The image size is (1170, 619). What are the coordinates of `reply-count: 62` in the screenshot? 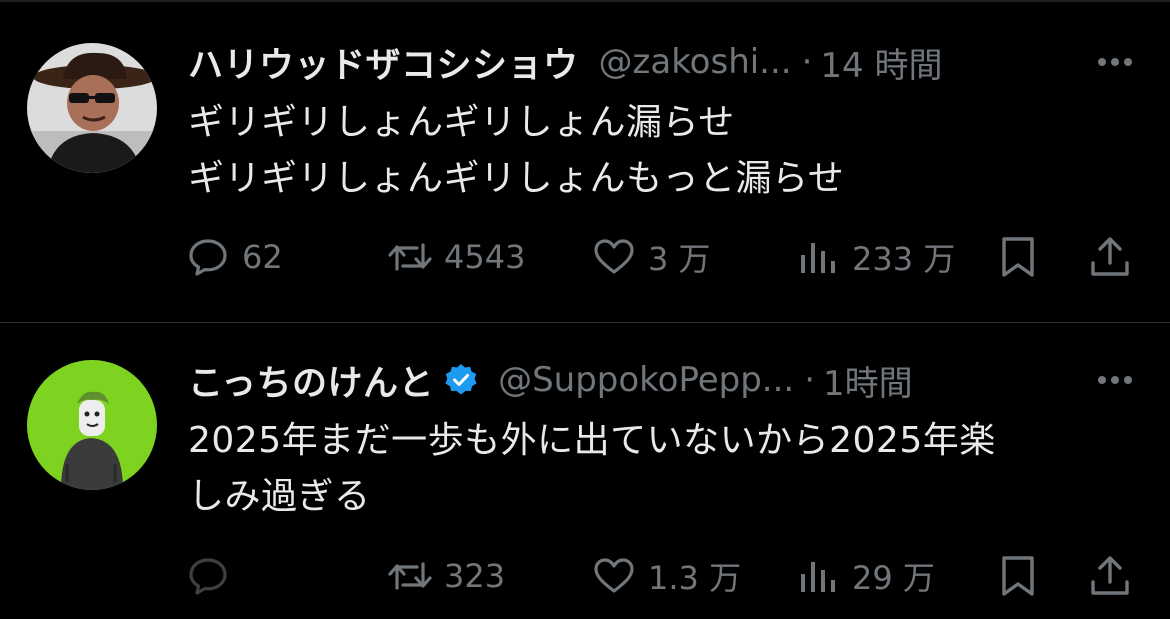 It's located at (262, 257).